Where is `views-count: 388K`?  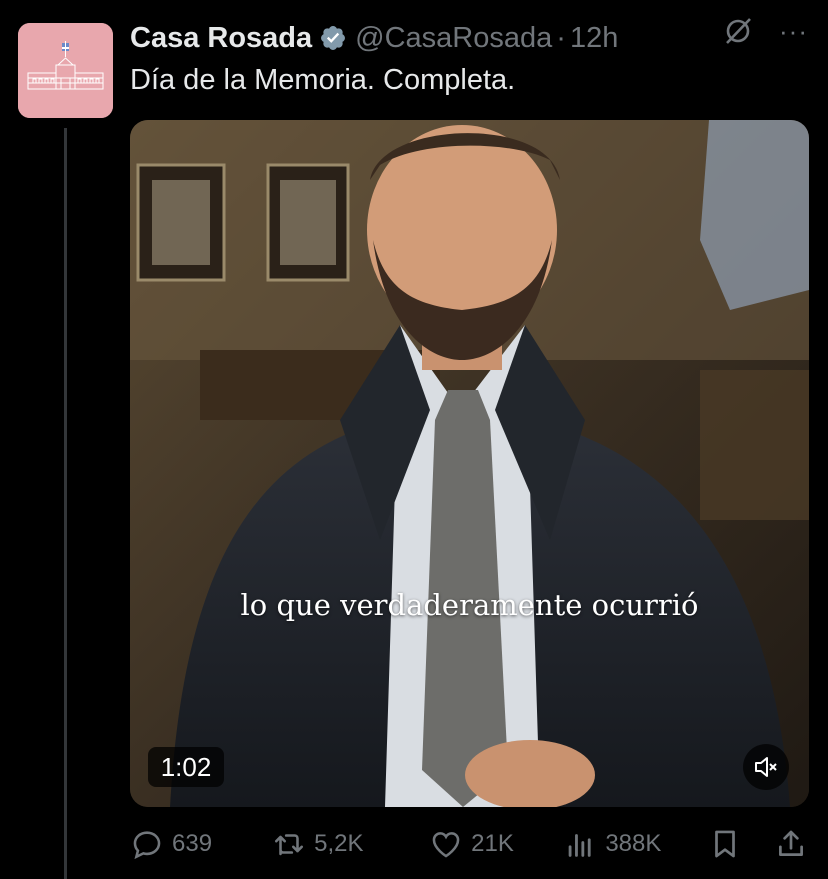 views-count: 388K is located at coordinates (633, 843).